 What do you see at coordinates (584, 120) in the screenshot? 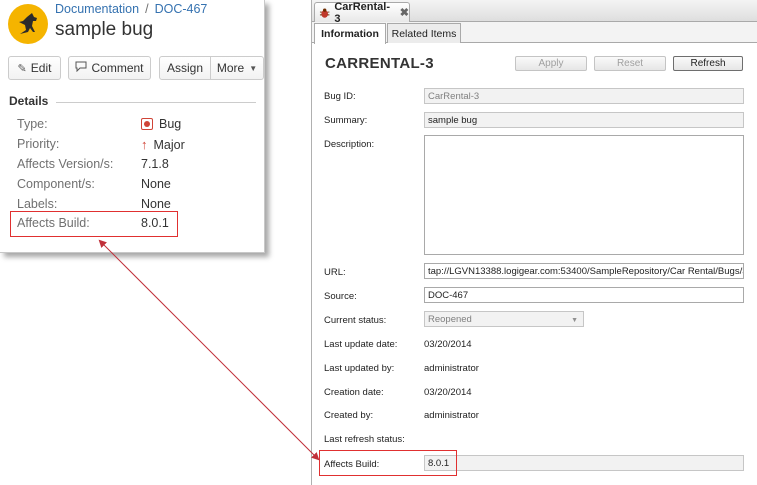
I see `summary-field: sample bug` at bounding box center [584, 120].